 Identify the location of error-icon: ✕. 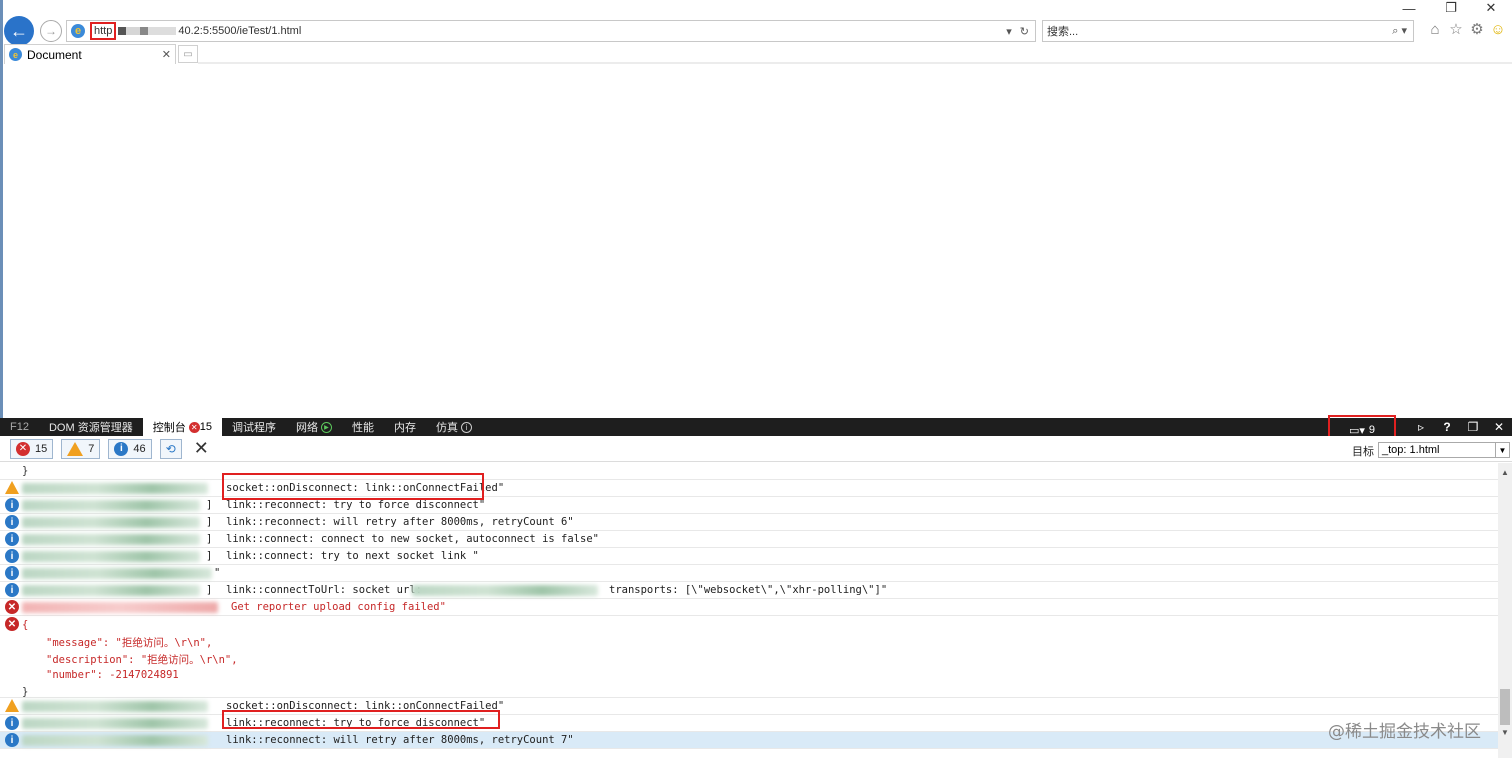
(194, 427).